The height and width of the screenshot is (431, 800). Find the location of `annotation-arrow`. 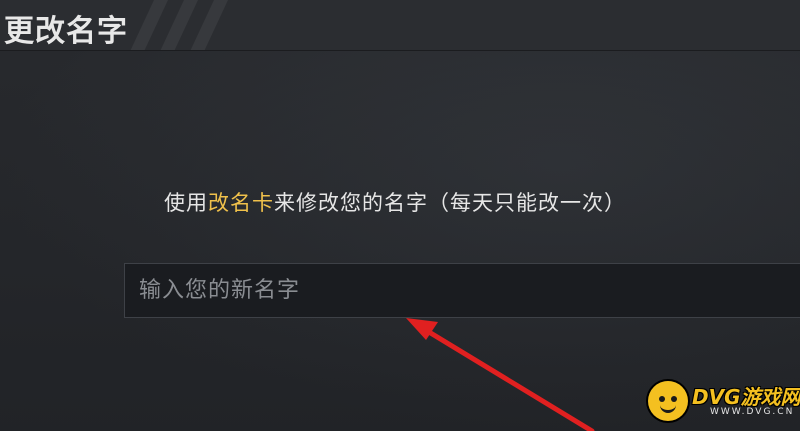

annotation-arrow is located at coordinates (500, 374).